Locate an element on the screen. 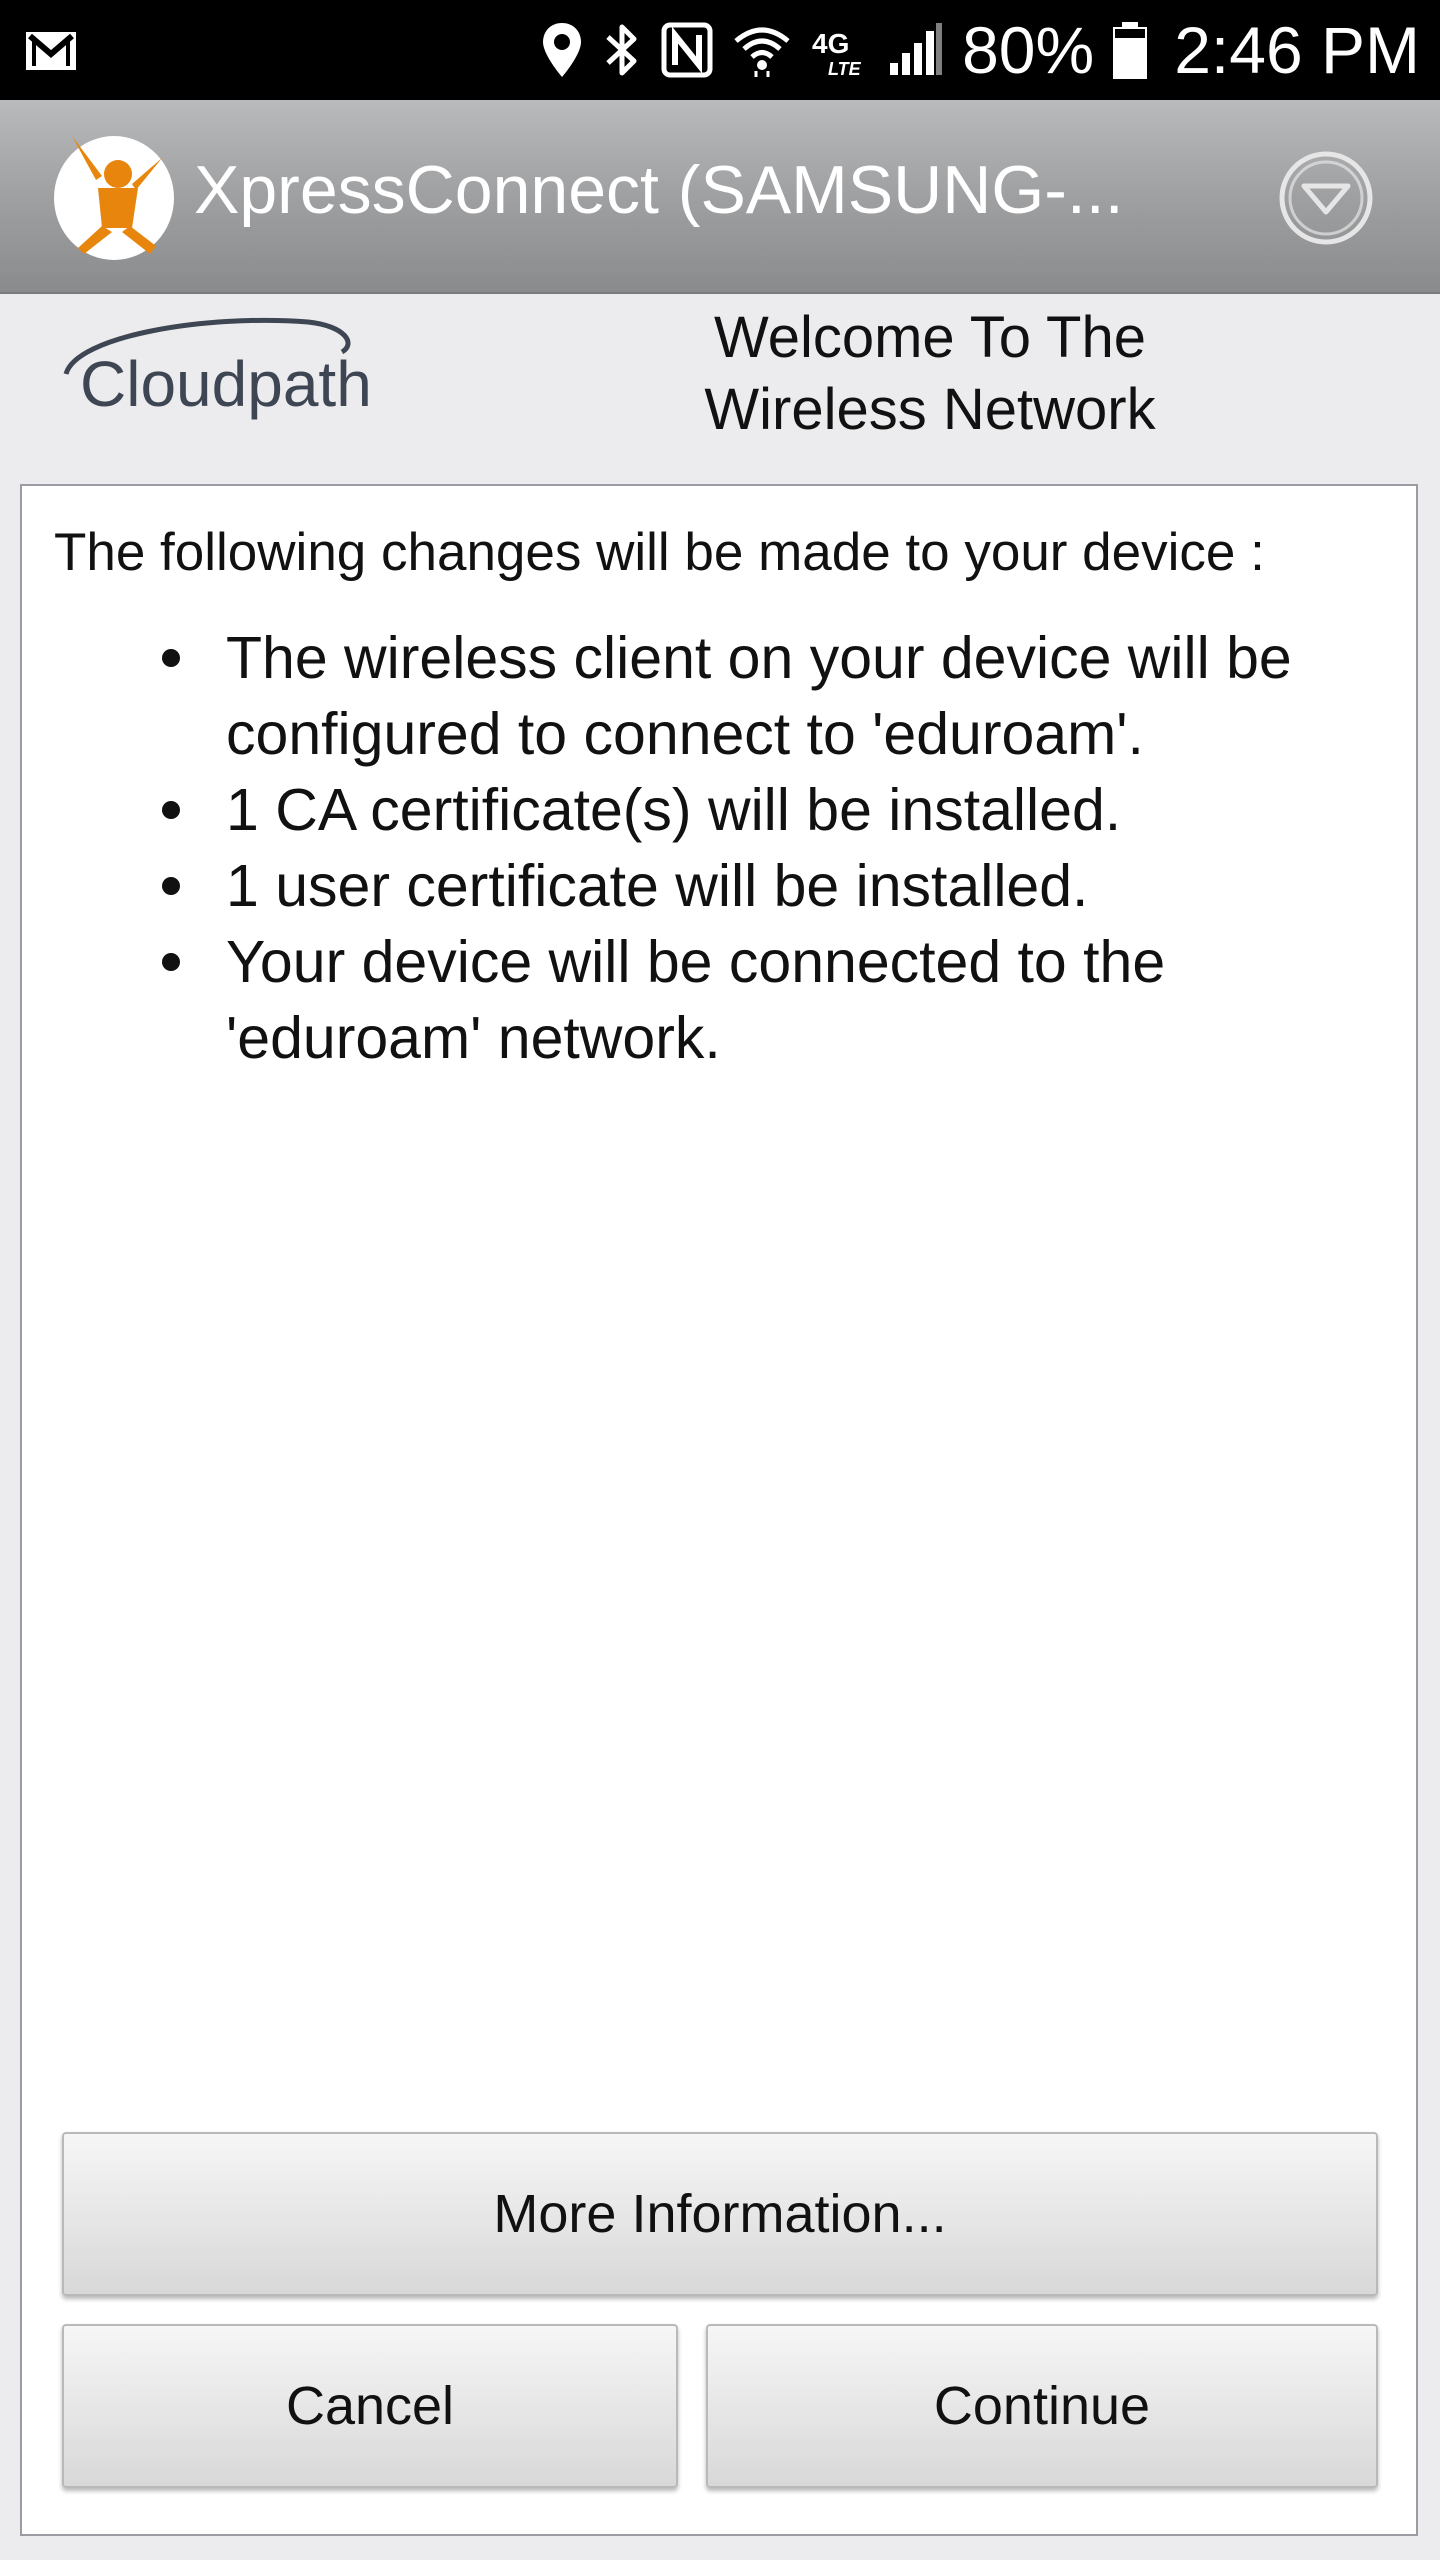 Image resolution: width=1440 pixels, height=2560 pixels. battery-percentage: 80% is located at coordinates (1028, 50).